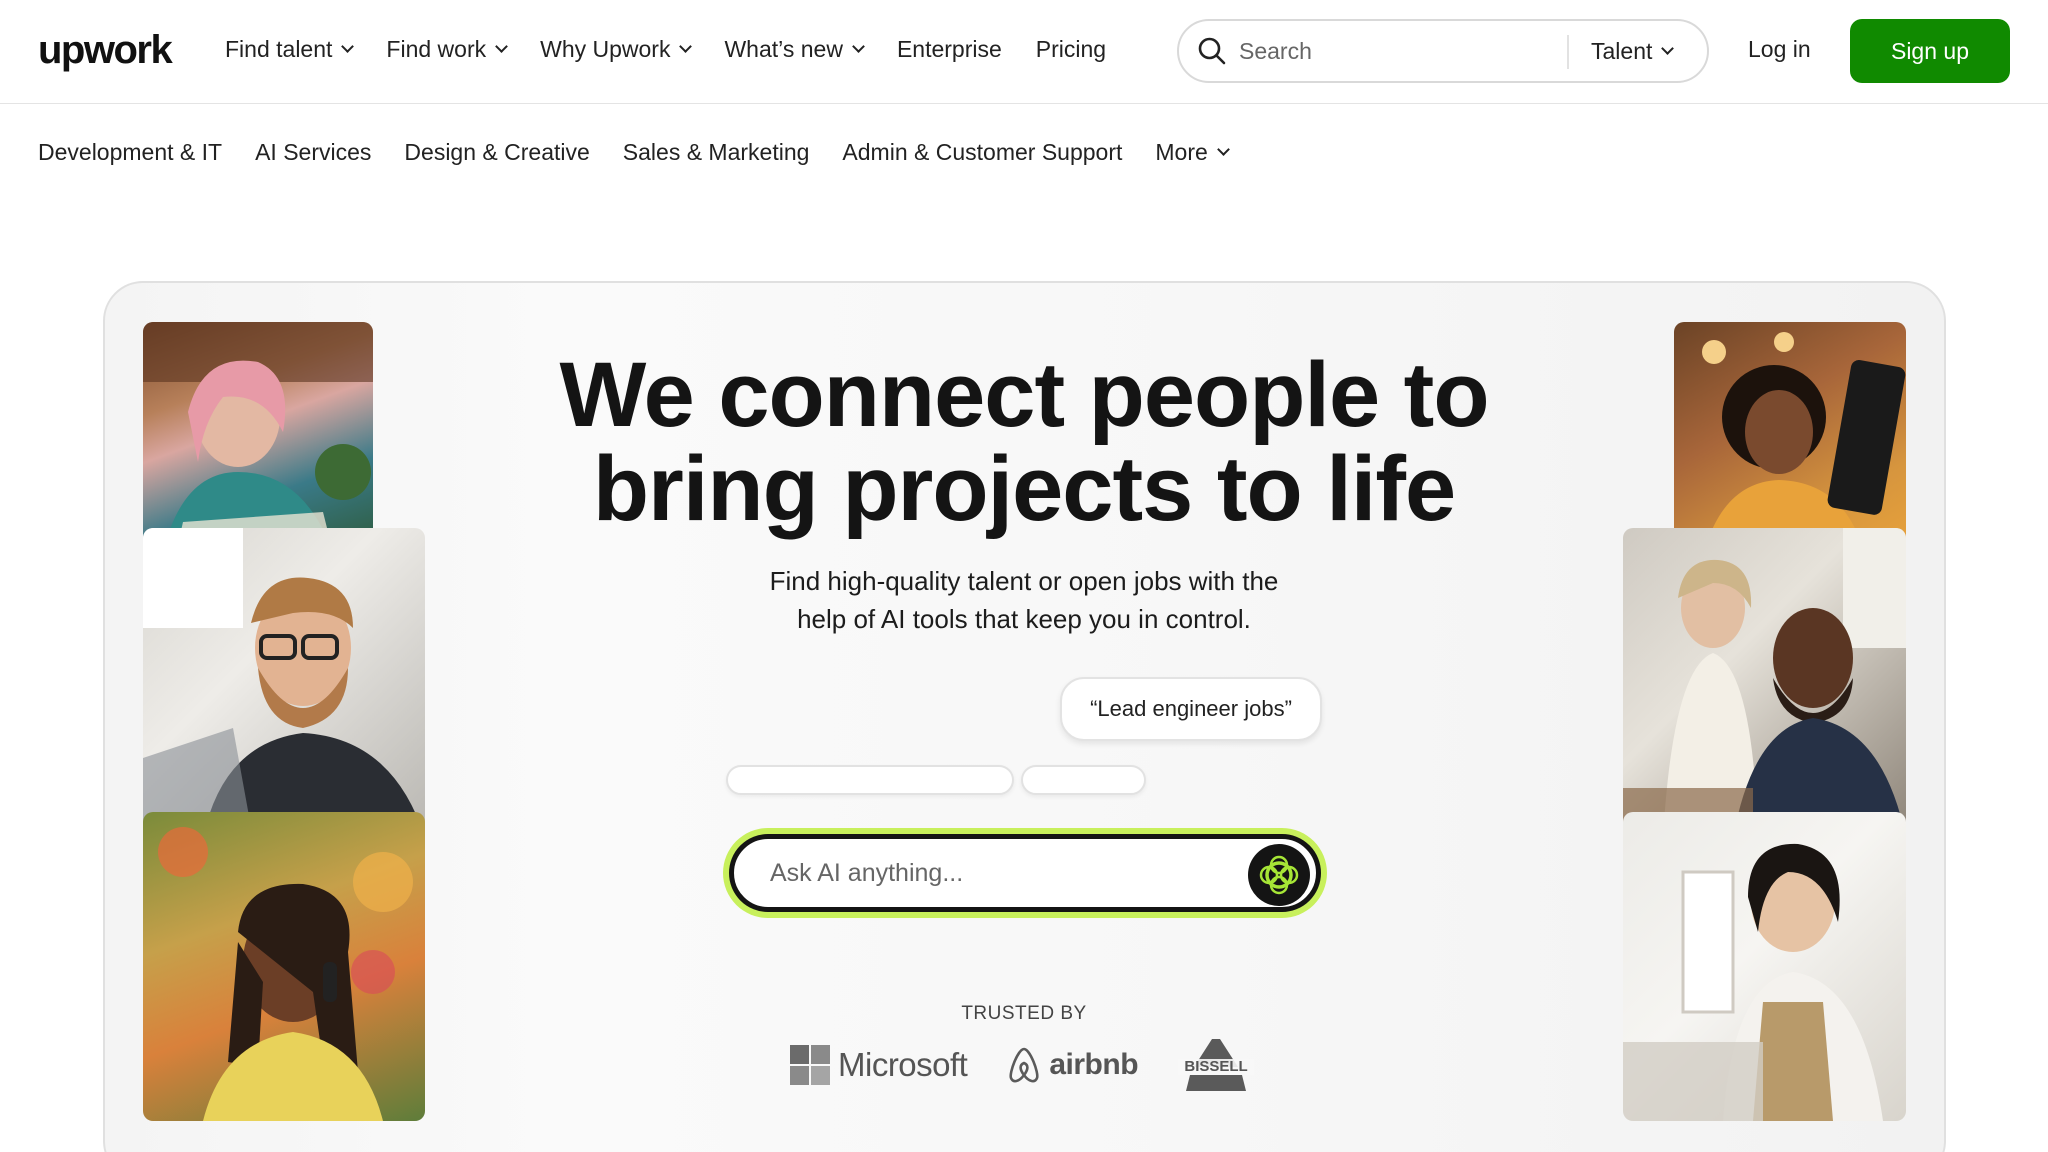  Describe the element at coordinates (903, 1064) in the screenshot. I see `microsoft-wordmark: Microsoft` at that location.